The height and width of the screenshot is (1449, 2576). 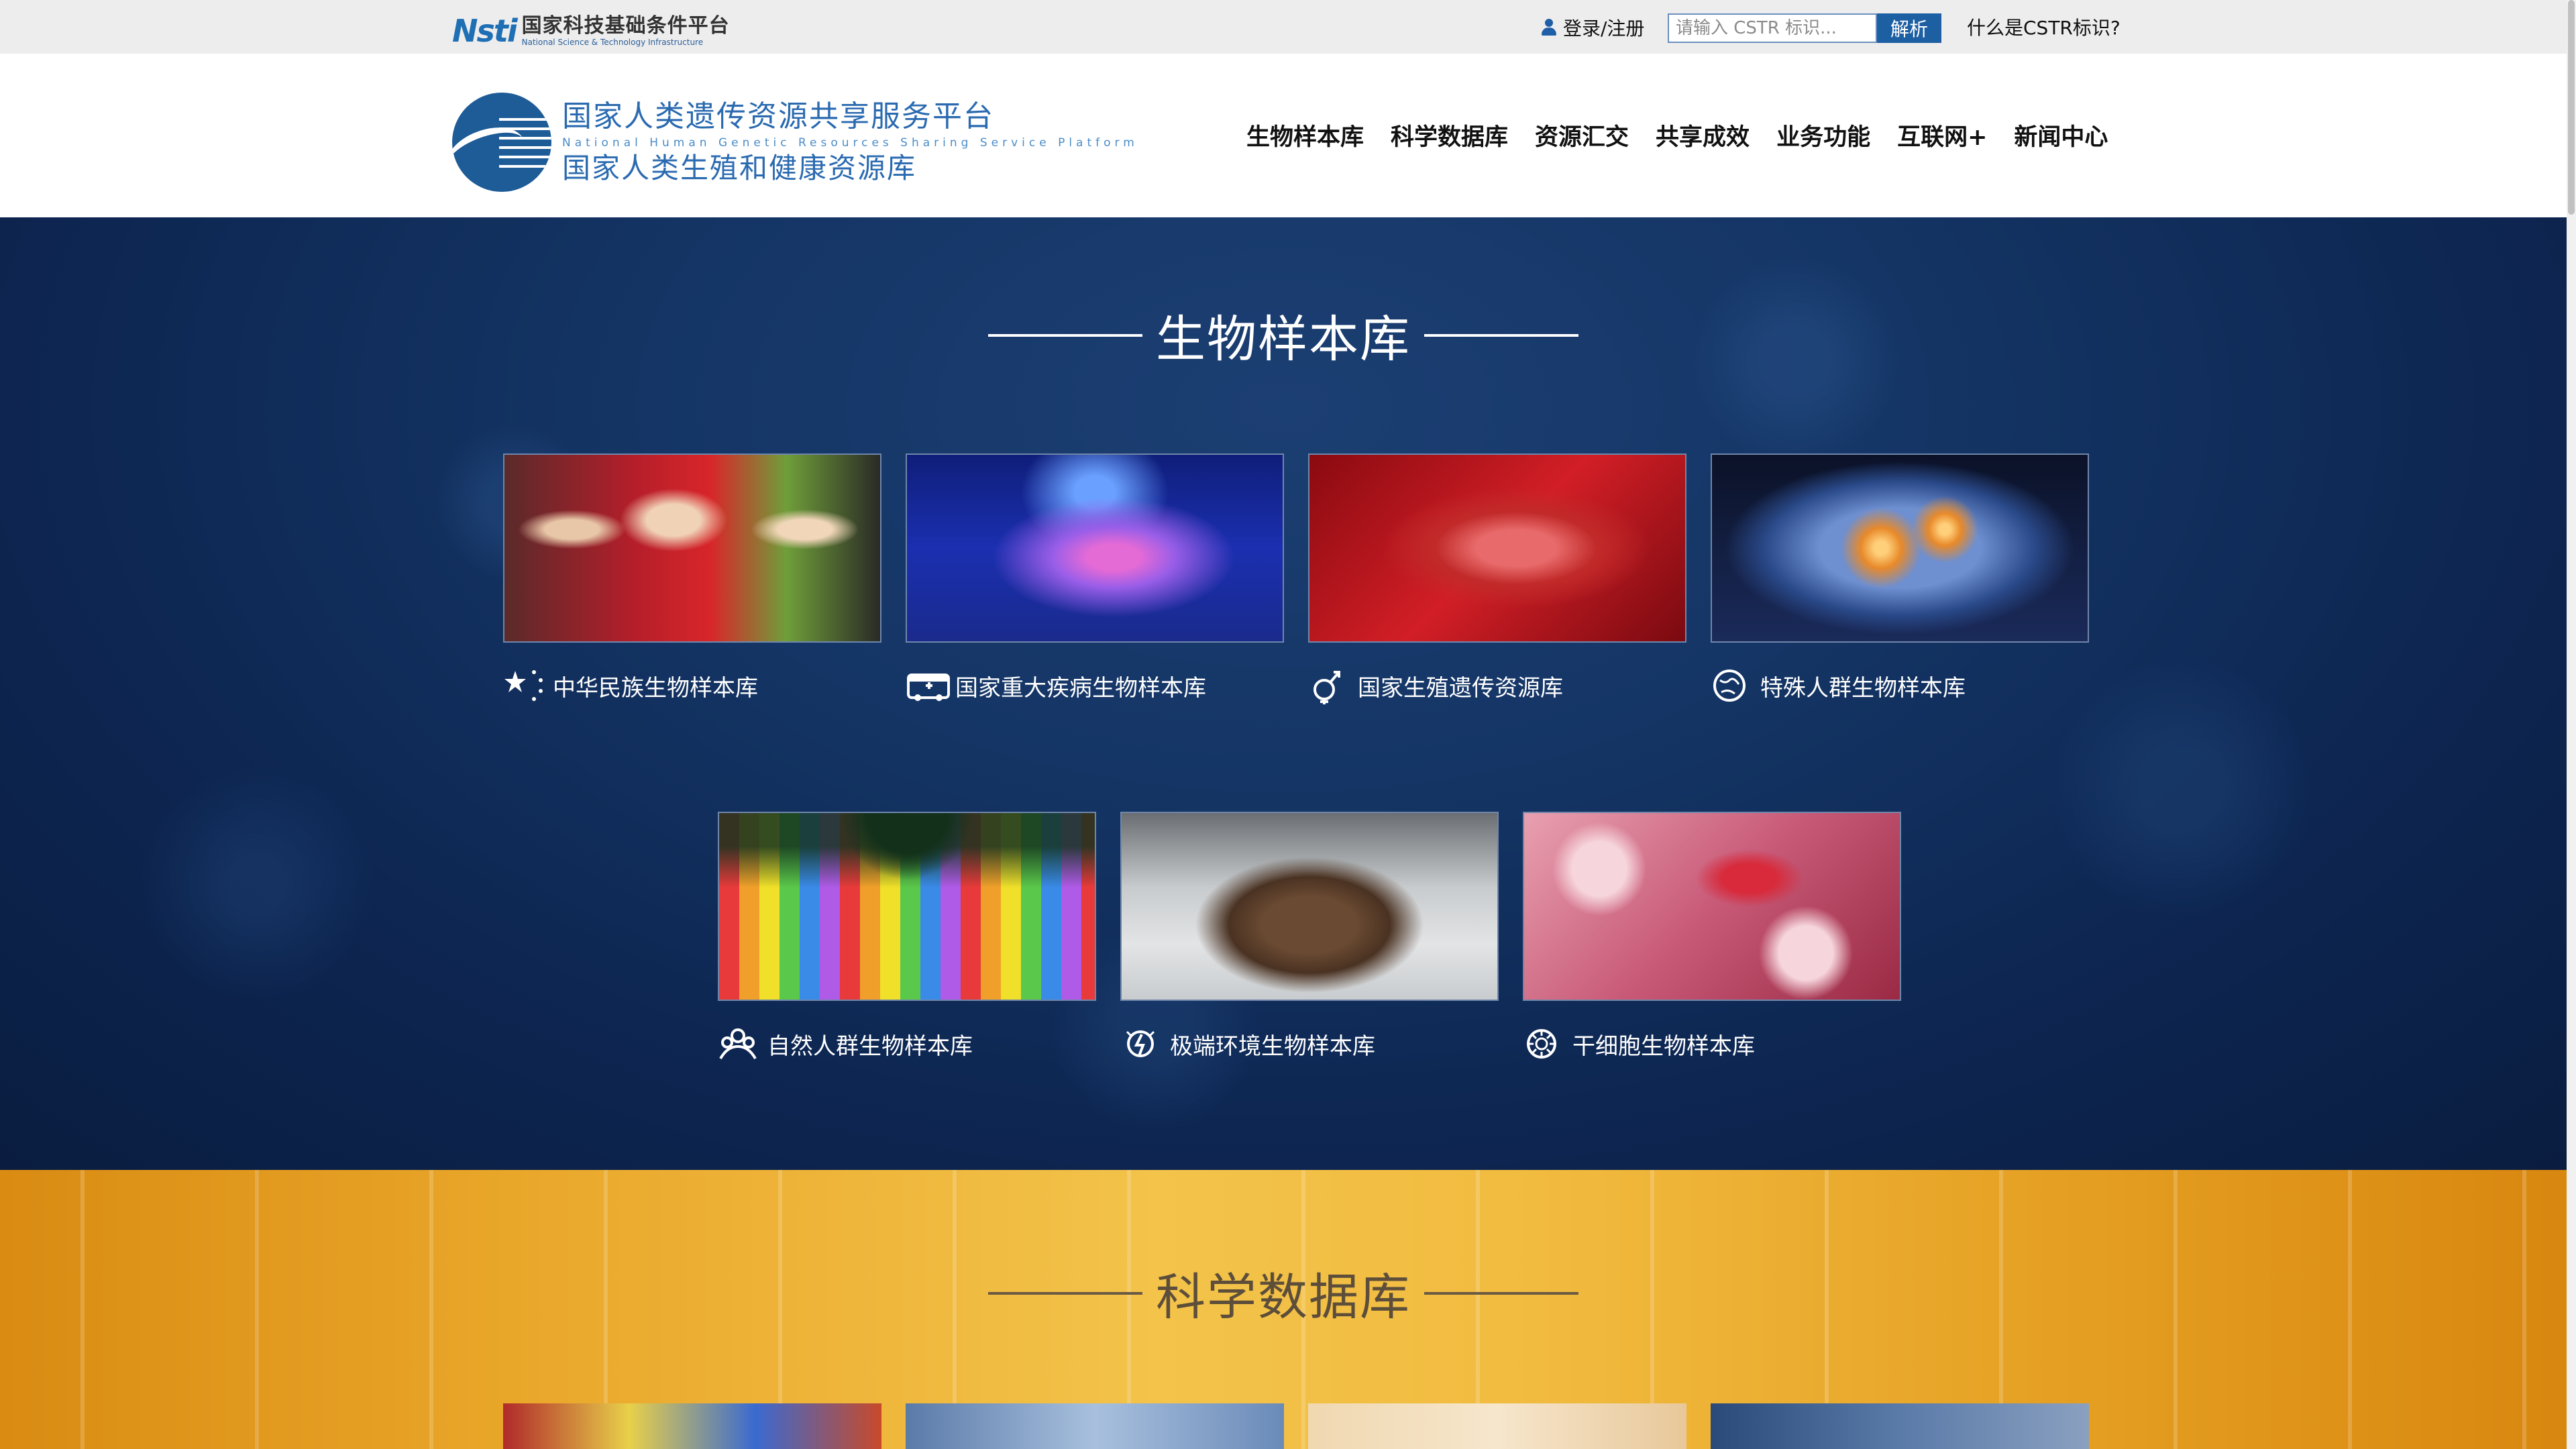 I want to click on biobank-card-stem-cell: 干细胞生物样本库, so click(x=1712, y=938).